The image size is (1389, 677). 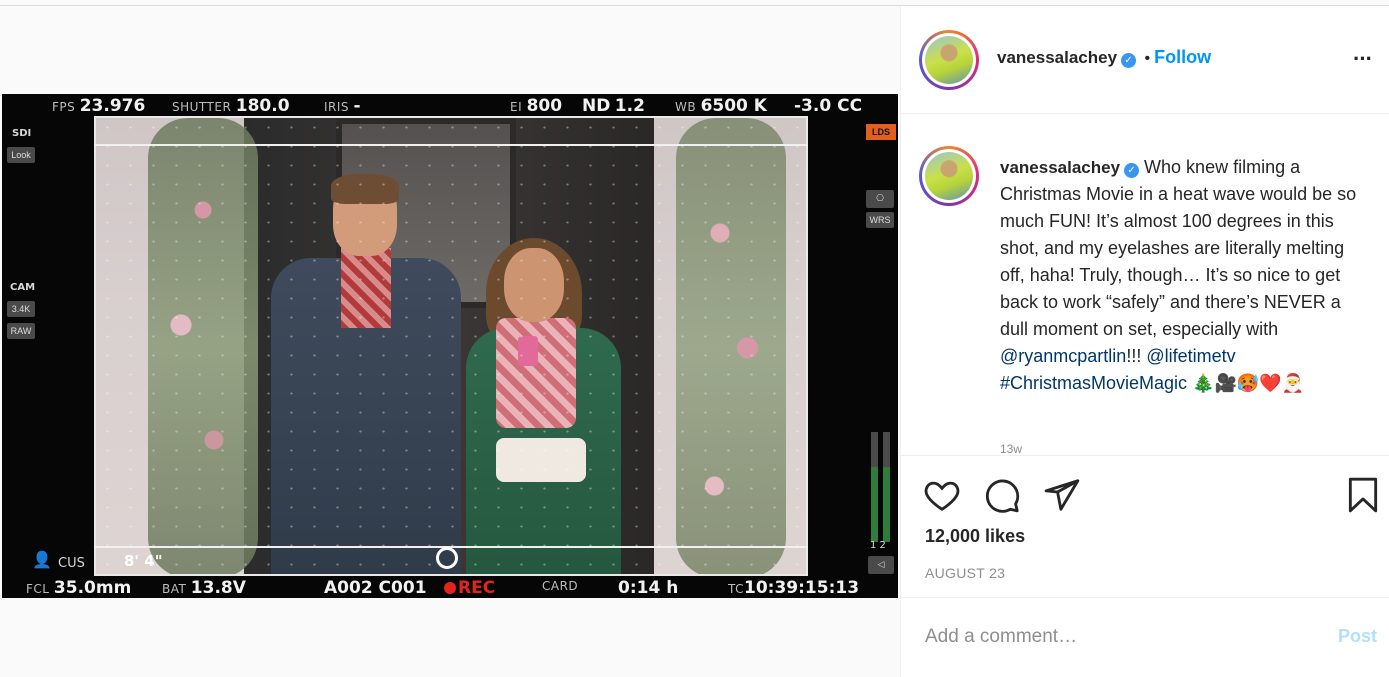 What do you see at coordinates (375, 588) in the screenshot?
I see `hud-clip: A002 C001` at bounding box center [375, 588].